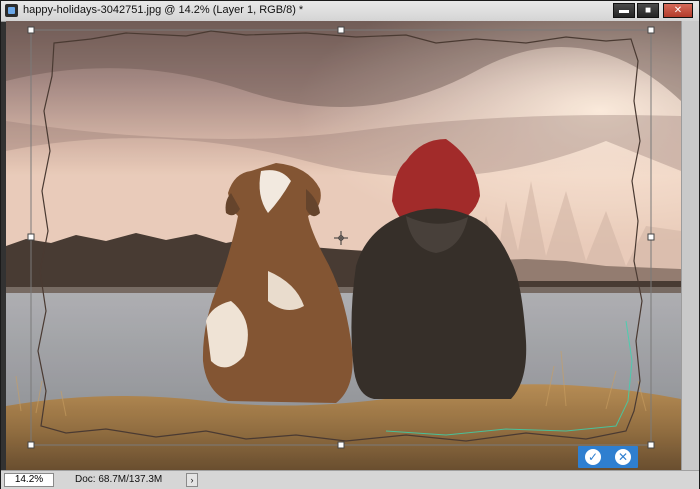  What do you see at coordinates (690, 245) in the screenshot?
I see `vertical-scrollbar` at bounding box center [690, 245].